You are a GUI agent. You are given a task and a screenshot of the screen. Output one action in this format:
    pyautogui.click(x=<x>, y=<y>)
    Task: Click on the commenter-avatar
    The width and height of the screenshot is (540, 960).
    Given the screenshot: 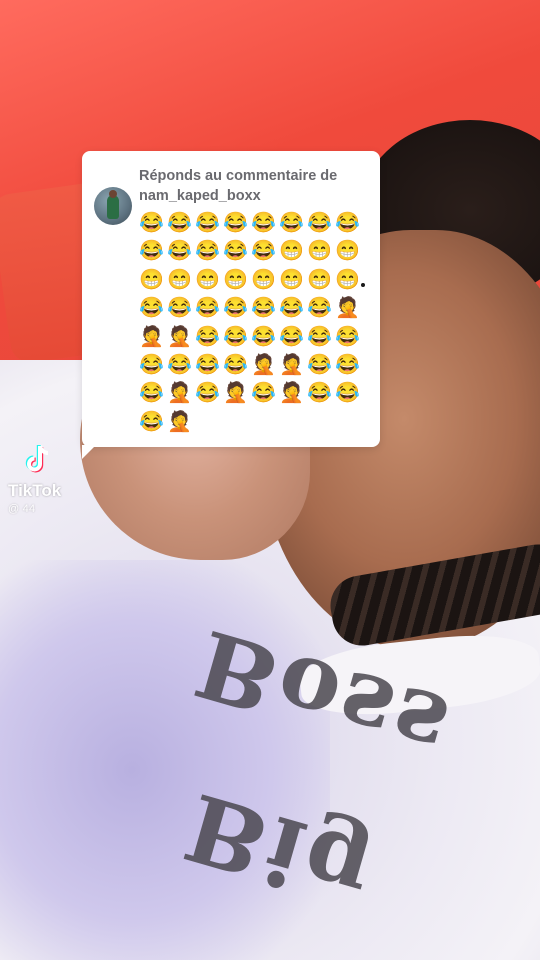 What is the action you would take?
    pyautogui.click(x=113, y=206)
    